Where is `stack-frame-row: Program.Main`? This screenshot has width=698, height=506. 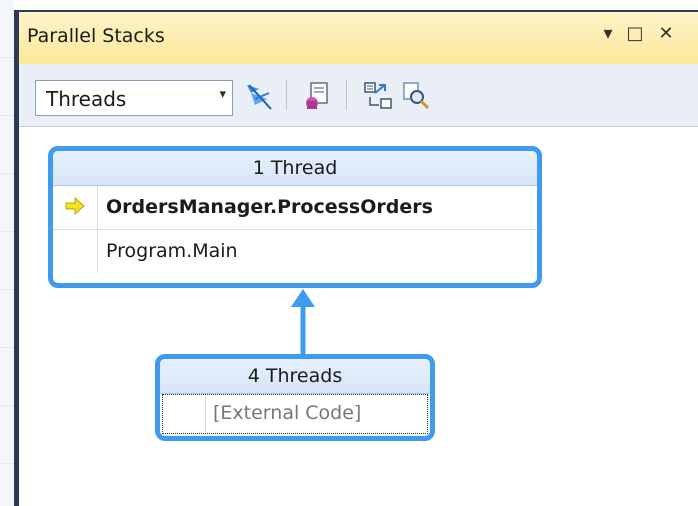
stack-frame-row: Program.Main is located at coordinates (295, 251).